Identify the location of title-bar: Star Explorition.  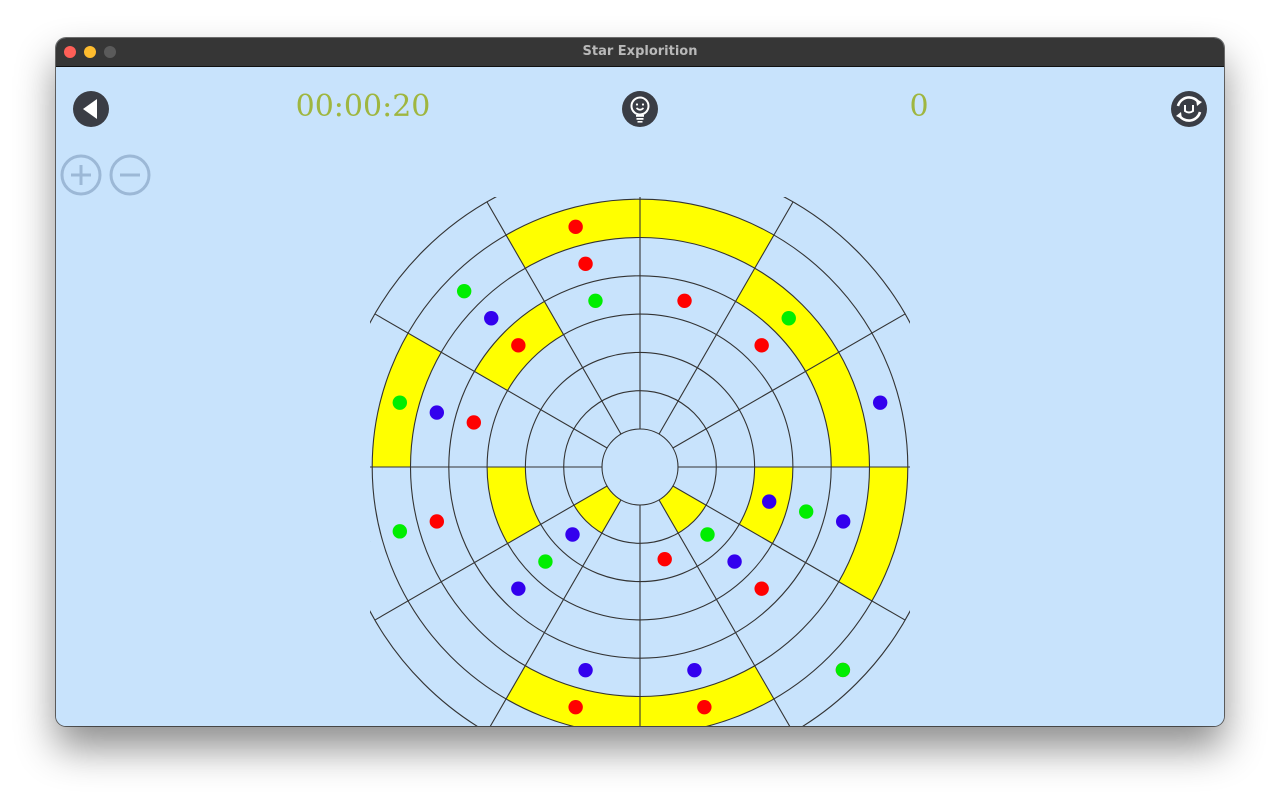
(640, 52).